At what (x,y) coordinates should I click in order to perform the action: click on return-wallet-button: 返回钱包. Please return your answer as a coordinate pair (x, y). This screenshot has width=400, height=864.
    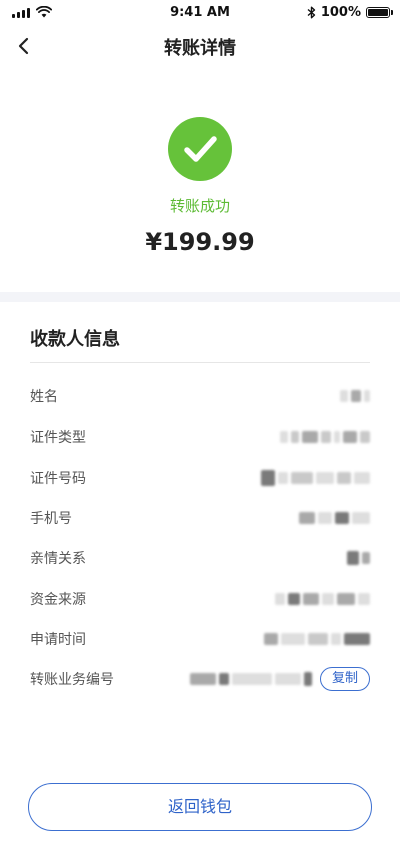
    Looking at the image, I should click on (200, 807).